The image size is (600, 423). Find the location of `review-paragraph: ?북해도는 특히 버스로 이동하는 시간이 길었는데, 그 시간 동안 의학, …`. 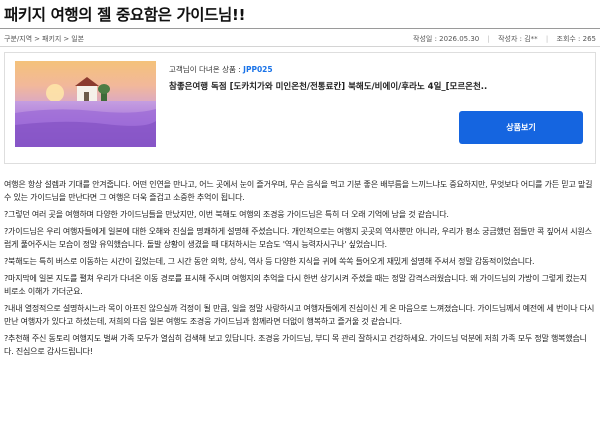

review-paragraph: ?북해도는 특히 버스로 이동하는 시간이 길었는데, 그 시간 동안 의학, … is located at coordinates (269, 261).